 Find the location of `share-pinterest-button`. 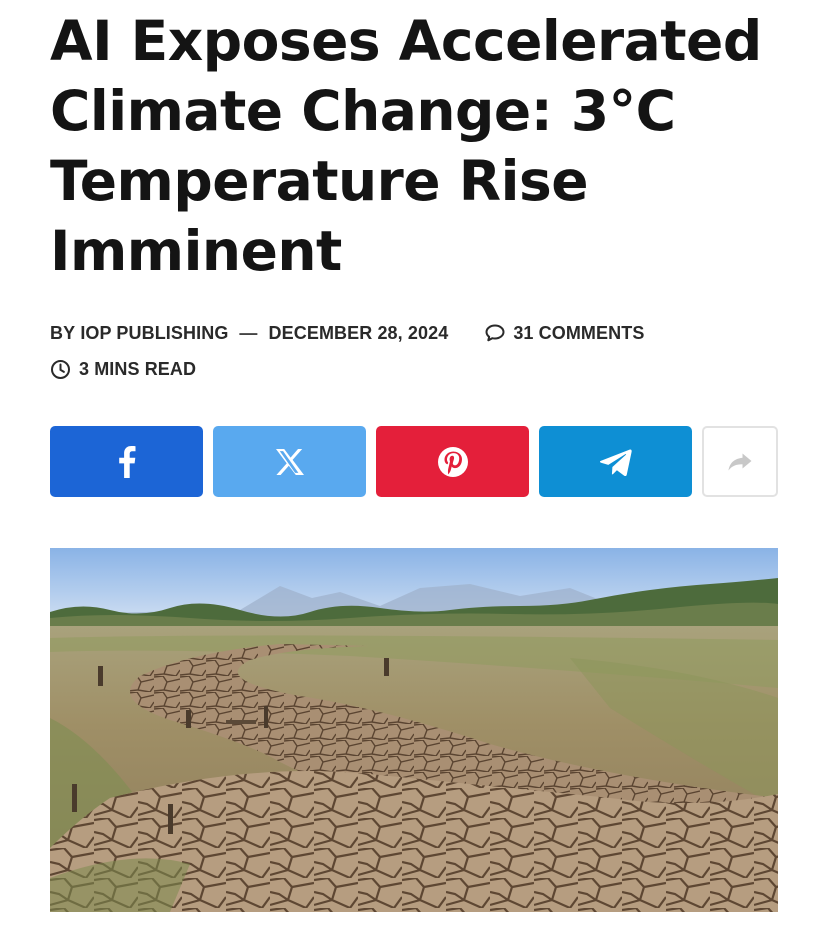

share-pinterest-button is located at coordinates (452, 461).